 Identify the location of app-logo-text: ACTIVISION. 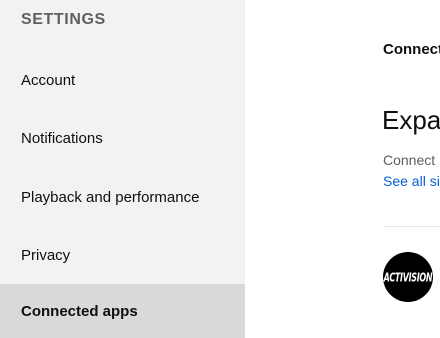
(408, 277).